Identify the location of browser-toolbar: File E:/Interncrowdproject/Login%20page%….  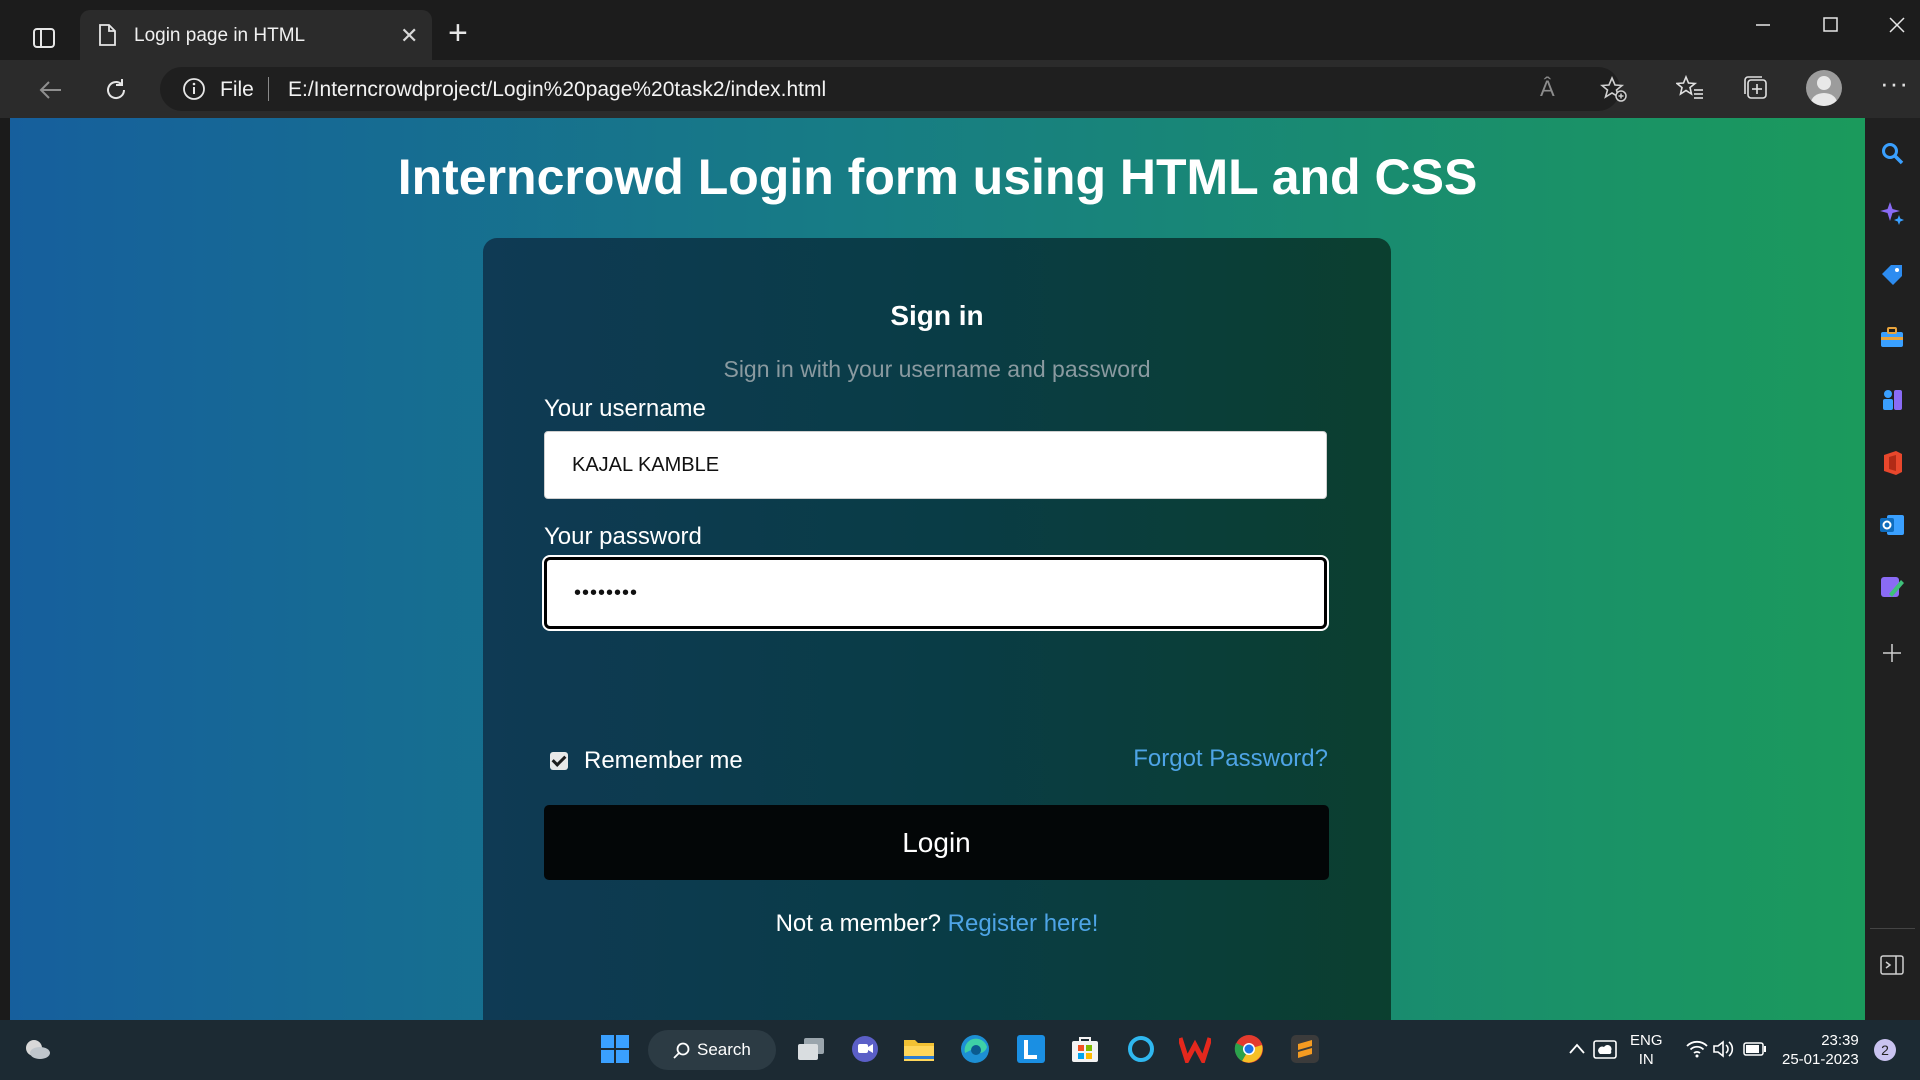
(960, 89).